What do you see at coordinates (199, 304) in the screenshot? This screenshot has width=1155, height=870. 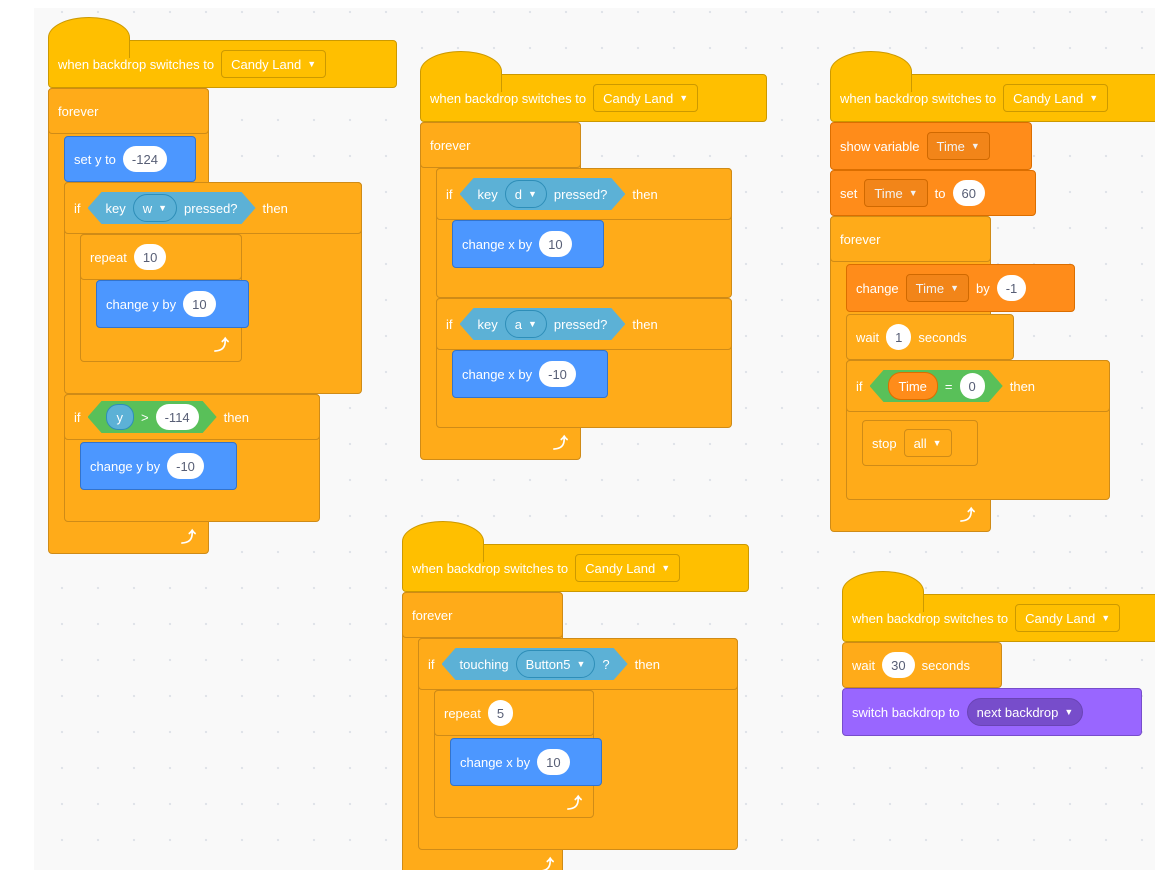 I see `change-y-value: 10` at bounding box center [199, 304].